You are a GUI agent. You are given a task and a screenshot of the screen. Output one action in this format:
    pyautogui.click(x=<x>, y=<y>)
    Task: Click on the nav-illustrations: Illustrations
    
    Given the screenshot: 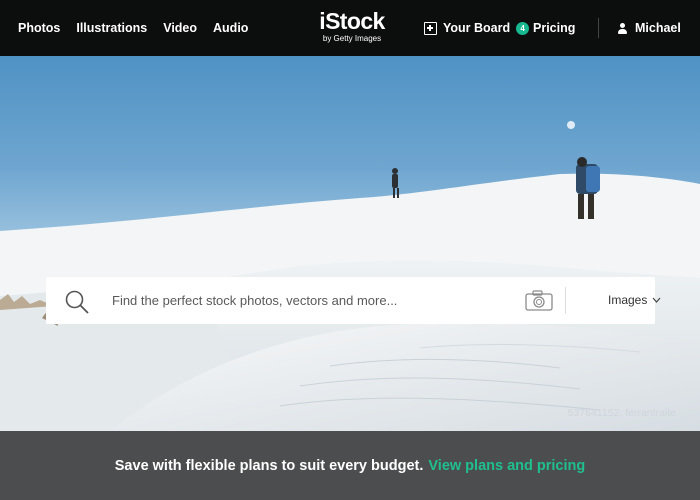 What is the action you would take?
    pyautogui.click(x=111, y=28)
    